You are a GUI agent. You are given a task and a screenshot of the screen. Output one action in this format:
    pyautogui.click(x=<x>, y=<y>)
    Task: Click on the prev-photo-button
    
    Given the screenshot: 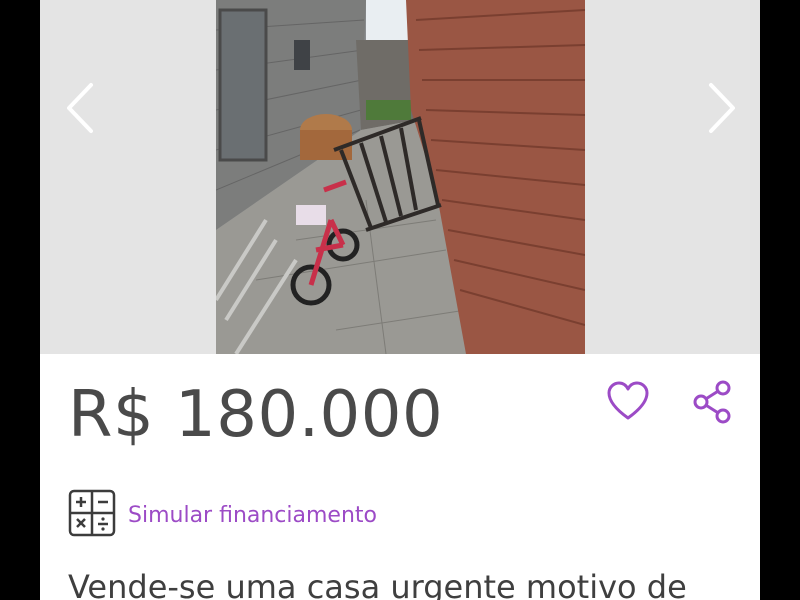 What is the action you would take?
    pyautogui.click(x=80, y=110)
    